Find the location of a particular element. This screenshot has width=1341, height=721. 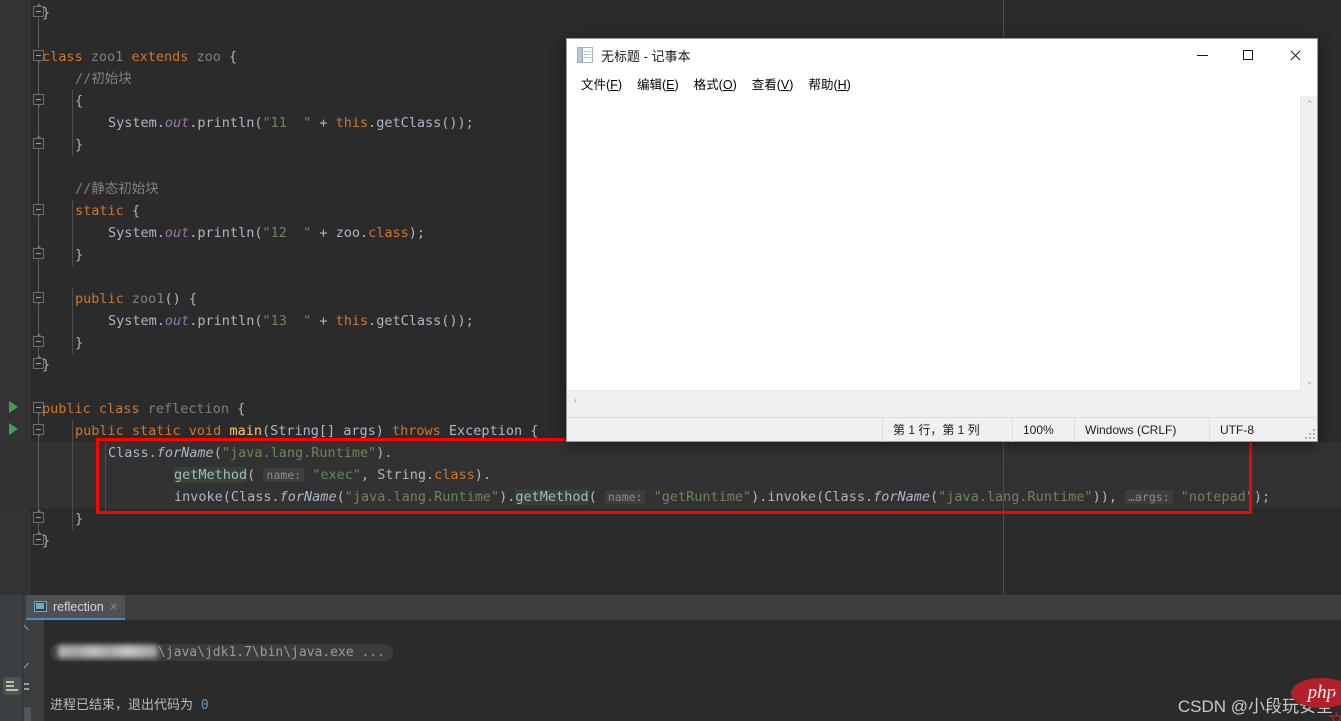

scroll-left-icon: ‹ is located at coordinates (575, 399).